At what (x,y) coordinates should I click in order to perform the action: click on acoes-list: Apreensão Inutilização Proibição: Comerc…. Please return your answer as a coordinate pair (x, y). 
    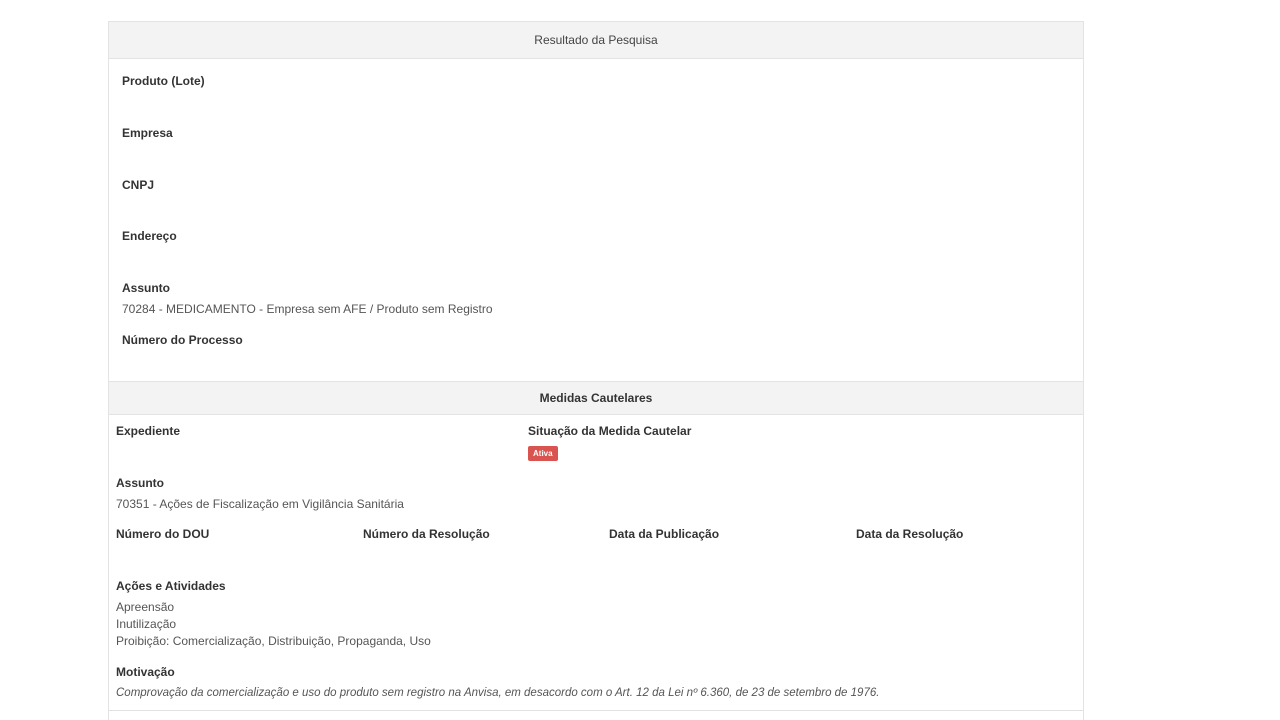
    Looking at the image, I should click on (273, 624).